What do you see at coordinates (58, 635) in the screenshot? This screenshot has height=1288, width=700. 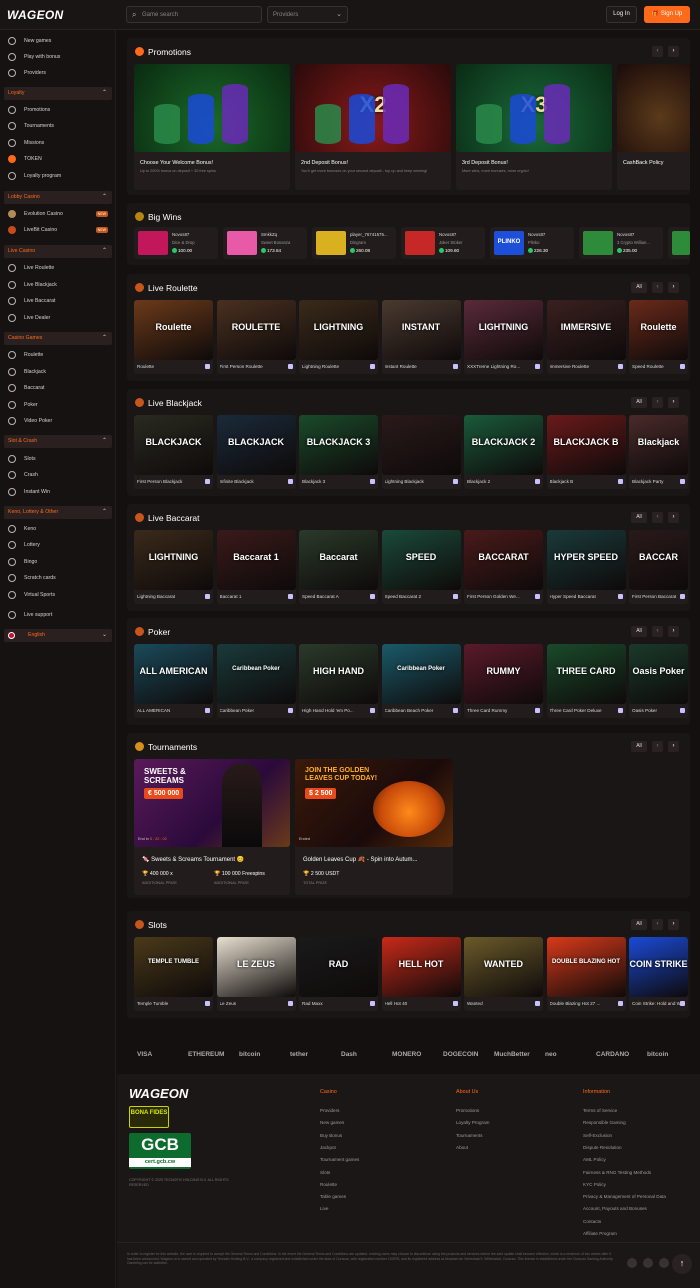 I see `language-selector: English ⌄` at bounding box center [58, 635].